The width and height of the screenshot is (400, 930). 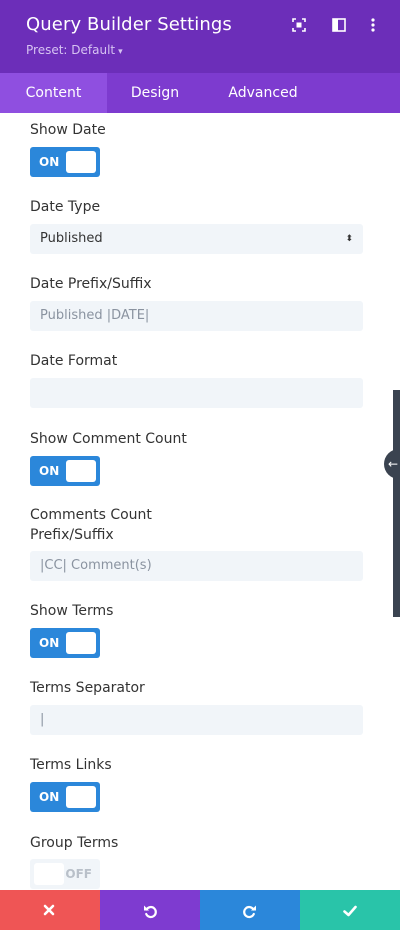 What do you see at coordinates (78, 874) in the screenshot?
I see `toggle-state: OFF` at bounding box center [78, 874].